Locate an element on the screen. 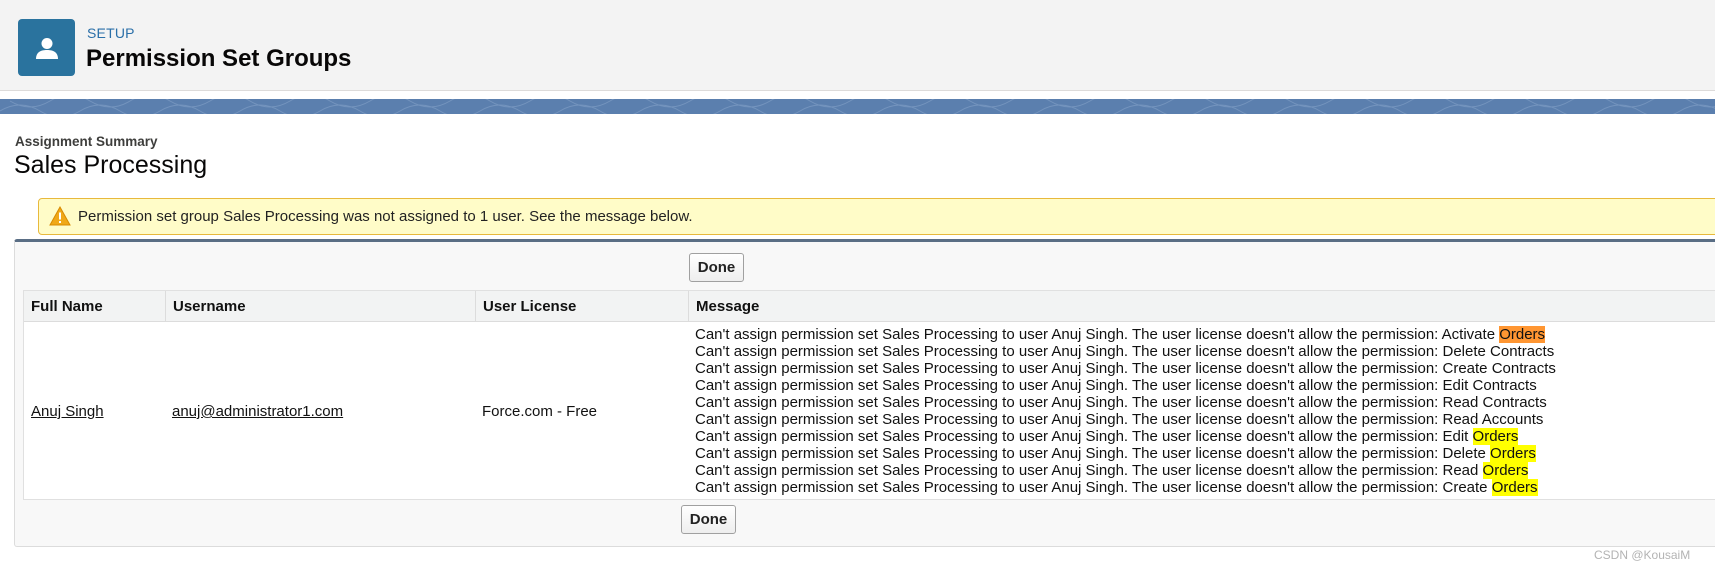 The height and width of the screenshot is (568, 1715). column-header-user-license: User License is located at coordinates (581, 306).